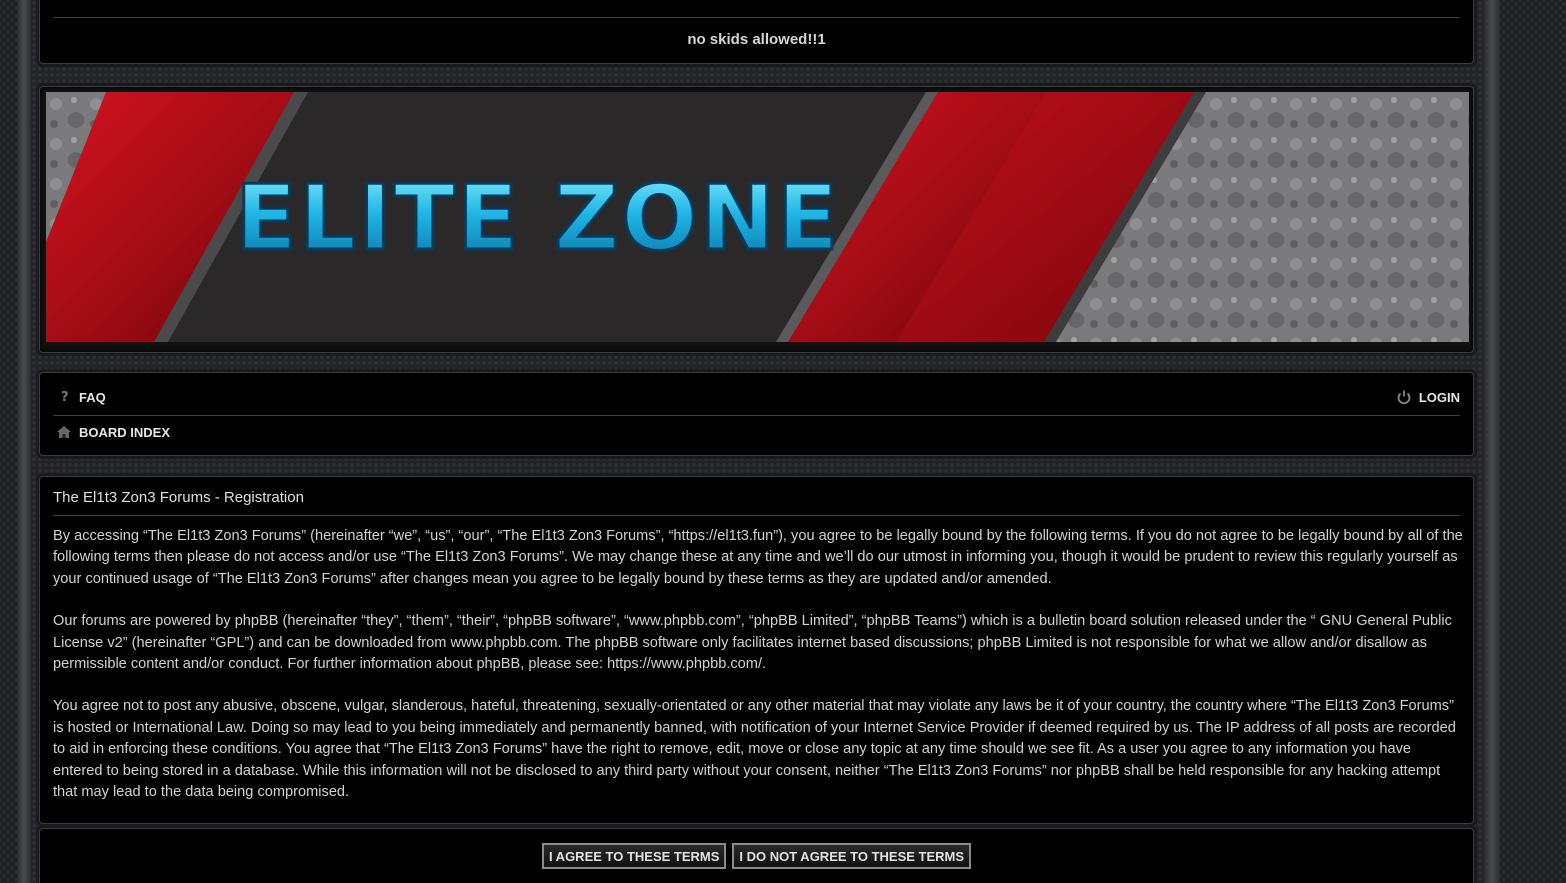 Image resolution: width=1566 pixels, height=883 pixels. What do you see at coordinates (756, 502) in the screenshot?
I see `page-title: The El1t3 Zon3 Forums - Registration` at bounding box center [756, 502].